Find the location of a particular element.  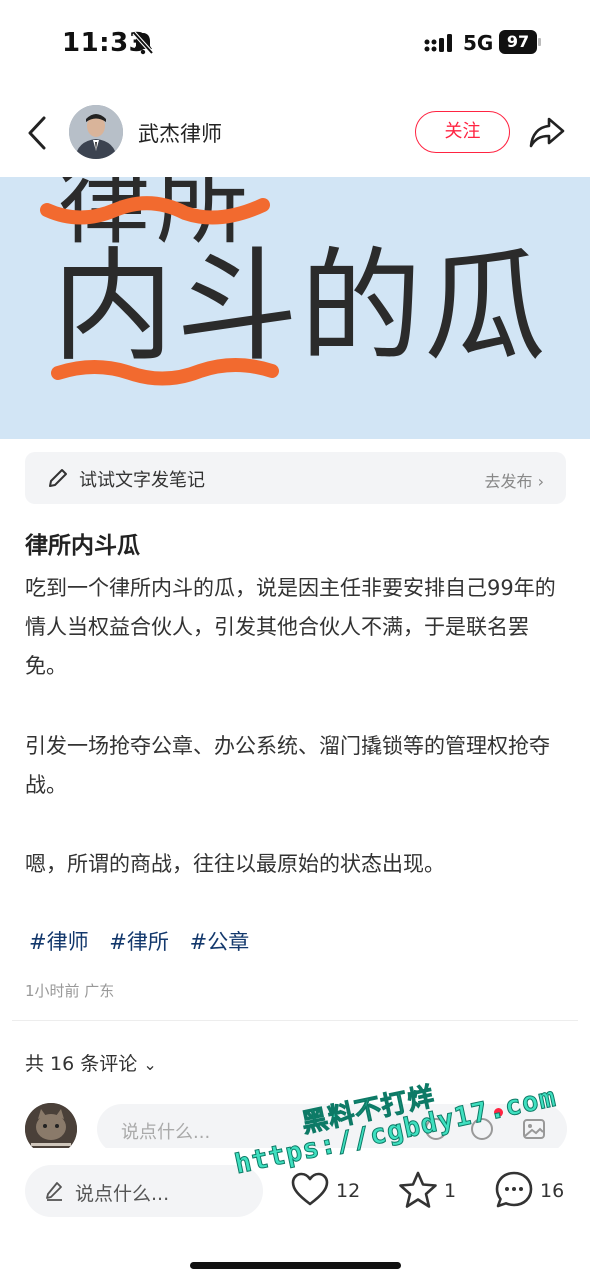

publish-link: 去发布 › is located at coordinates (514, 480).